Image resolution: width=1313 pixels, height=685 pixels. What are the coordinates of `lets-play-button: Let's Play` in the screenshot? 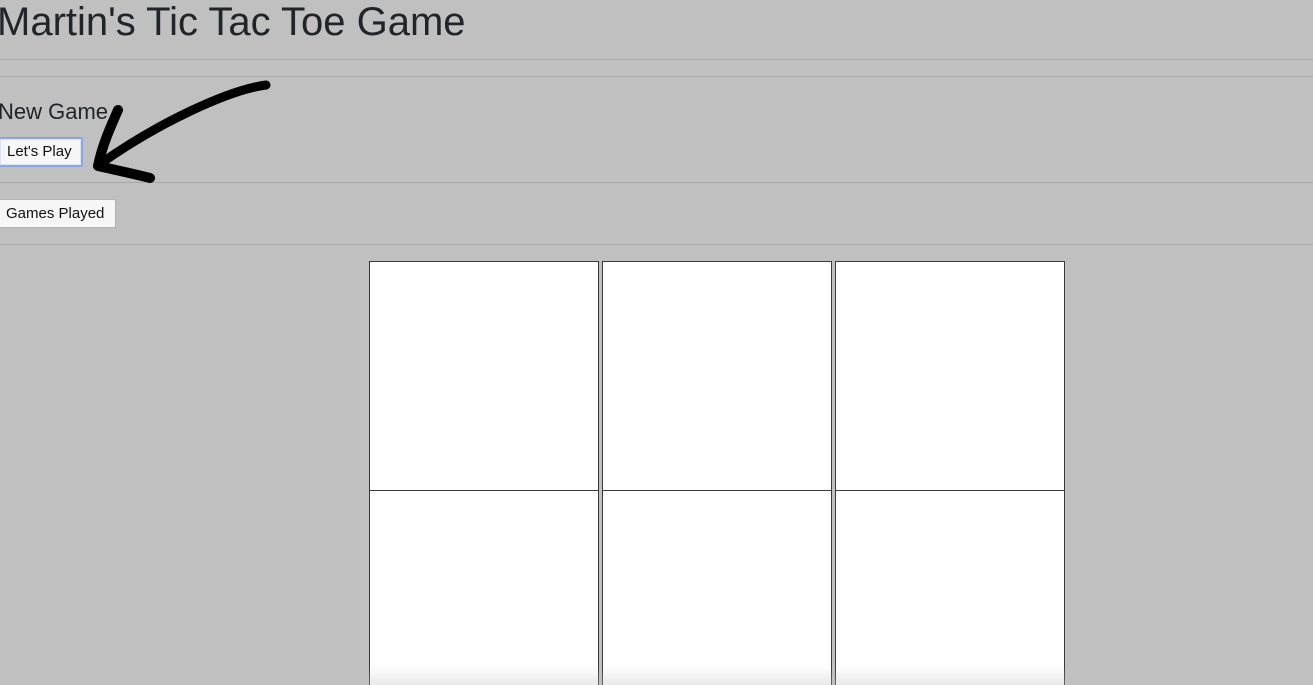 It's located at (41, 152).